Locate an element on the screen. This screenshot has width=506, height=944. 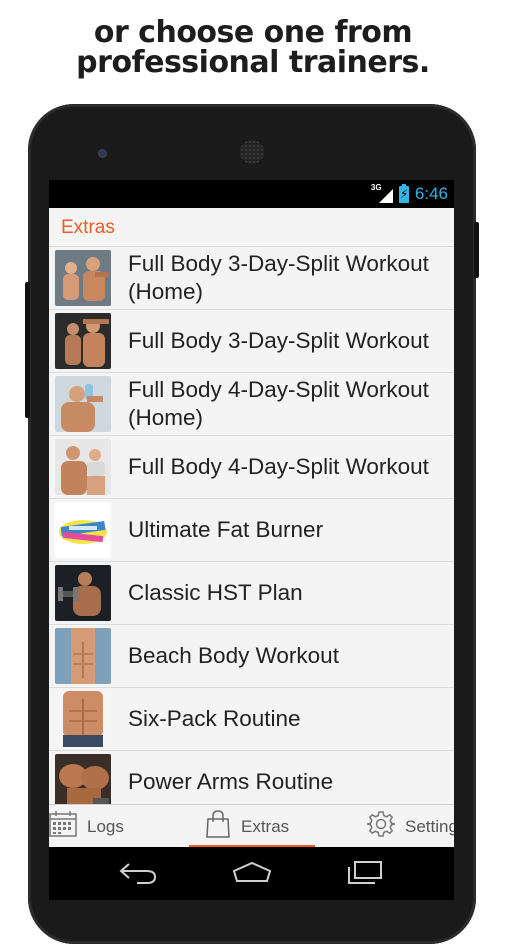
tab-label: Extras is located at coordinates (265, 826).